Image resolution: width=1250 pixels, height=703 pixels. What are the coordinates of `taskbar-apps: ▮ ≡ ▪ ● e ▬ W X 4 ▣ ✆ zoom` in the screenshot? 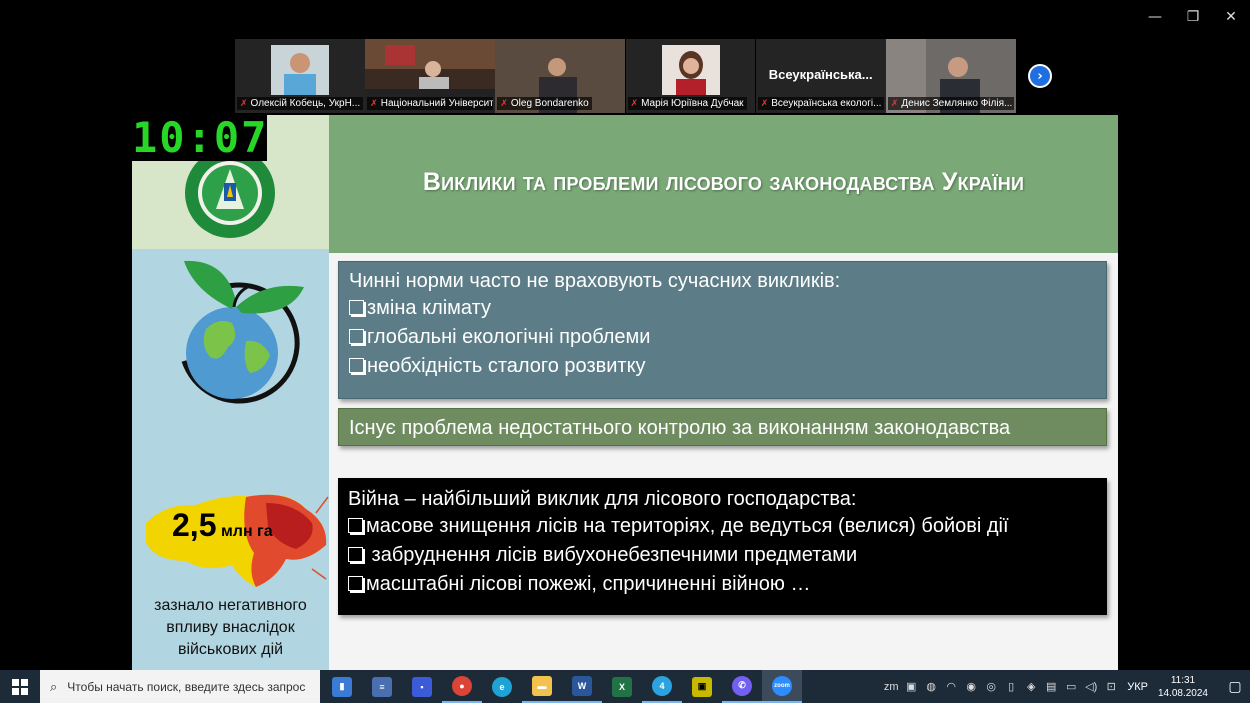 It's located at (562, 686).